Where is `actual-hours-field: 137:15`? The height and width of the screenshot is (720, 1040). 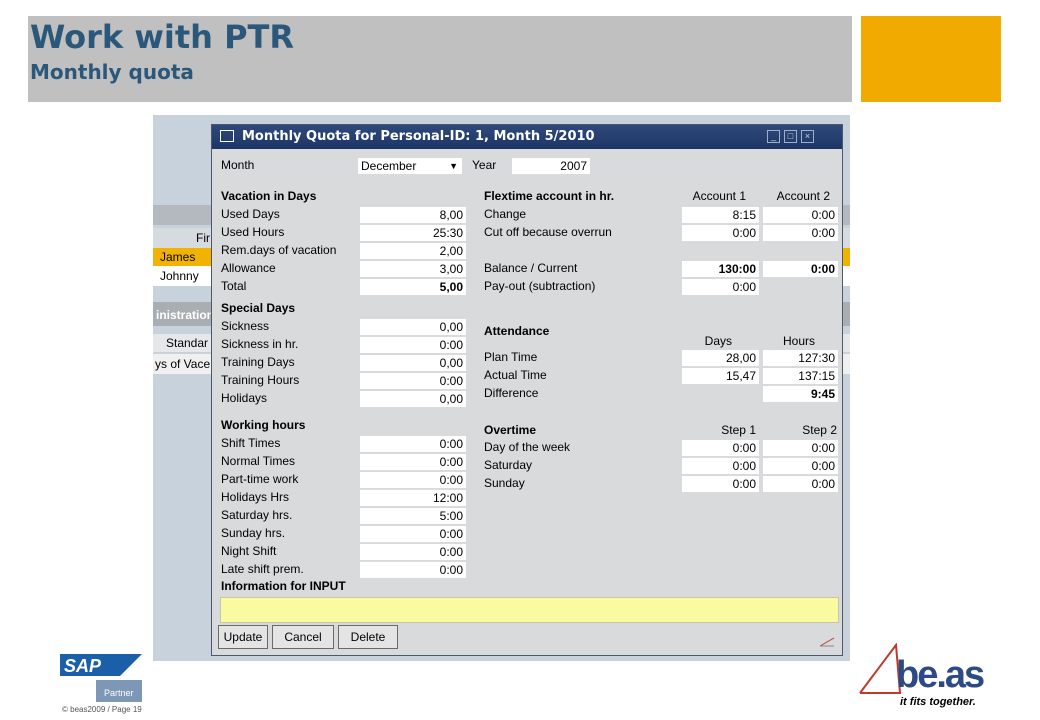 actual-hours-field: 137:15 is located at coordinates (800, 376).